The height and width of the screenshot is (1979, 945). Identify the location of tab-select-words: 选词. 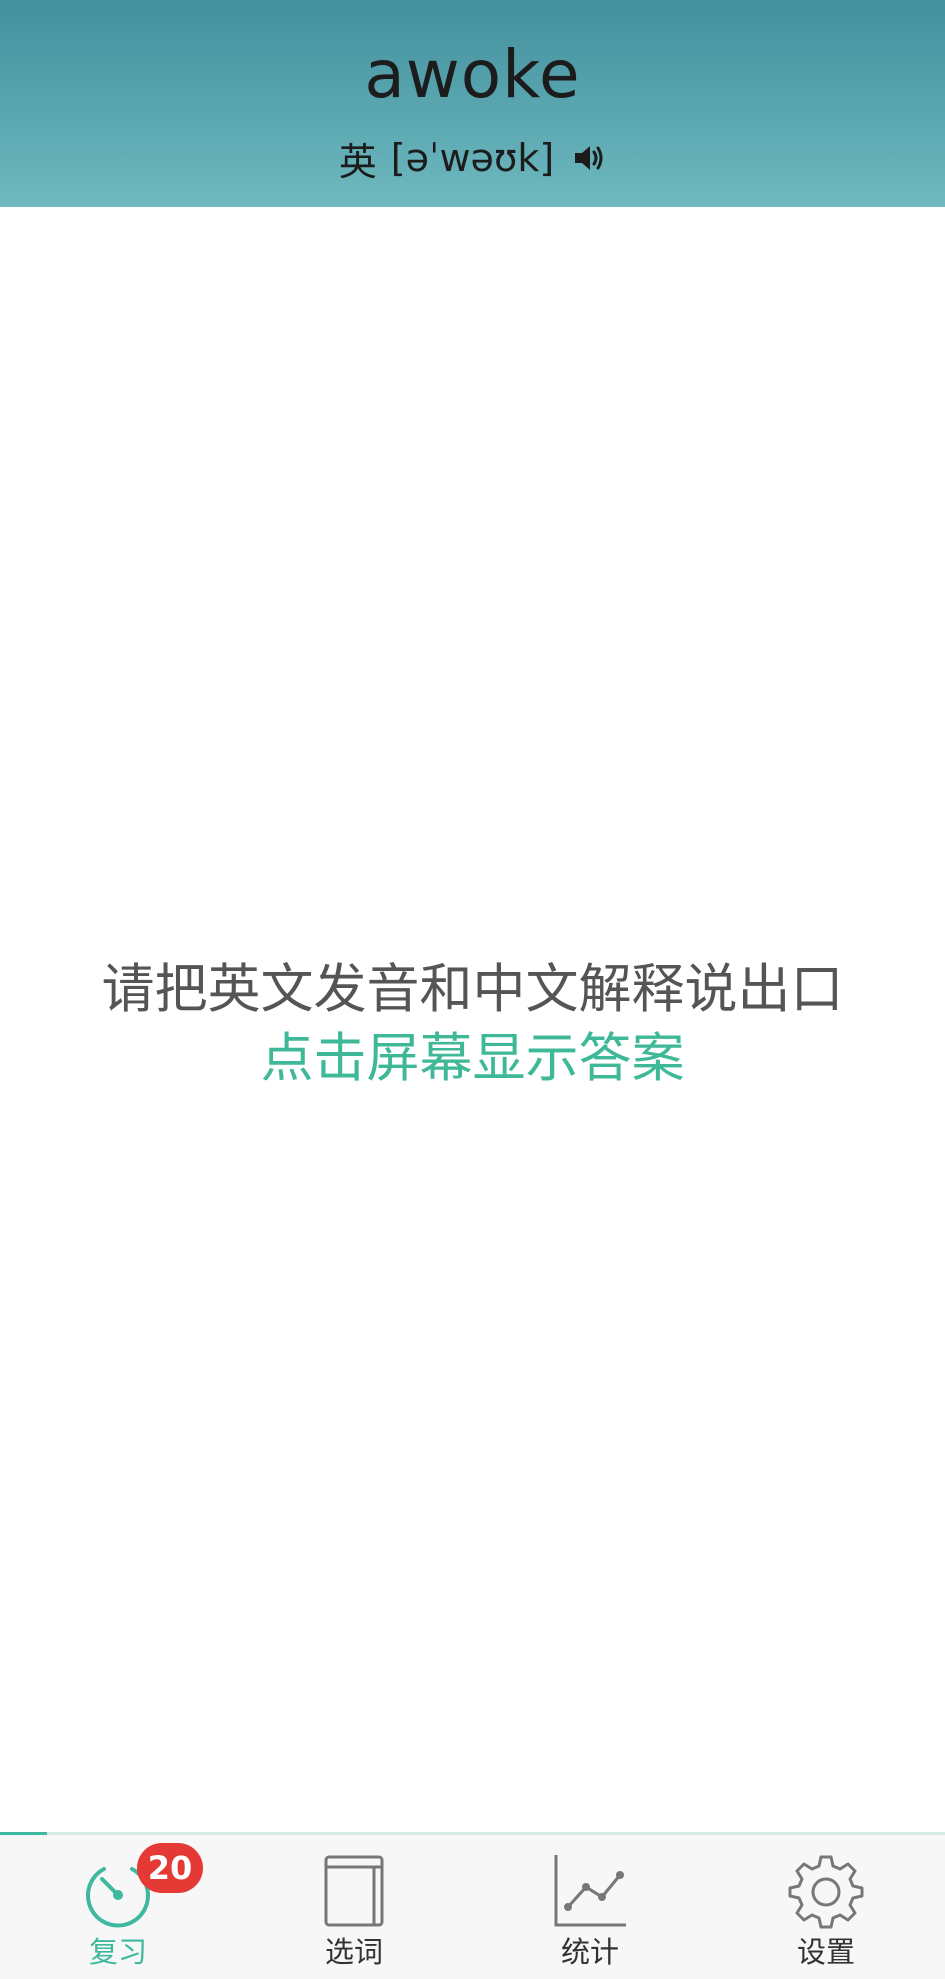
(354, 1907).